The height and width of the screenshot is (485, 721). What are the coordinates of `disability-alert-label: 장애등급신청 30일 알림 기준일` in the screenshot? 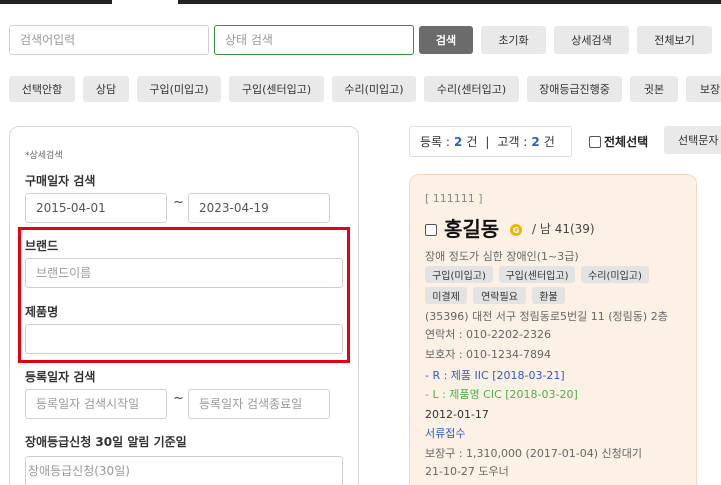 It's located at (106, 442).